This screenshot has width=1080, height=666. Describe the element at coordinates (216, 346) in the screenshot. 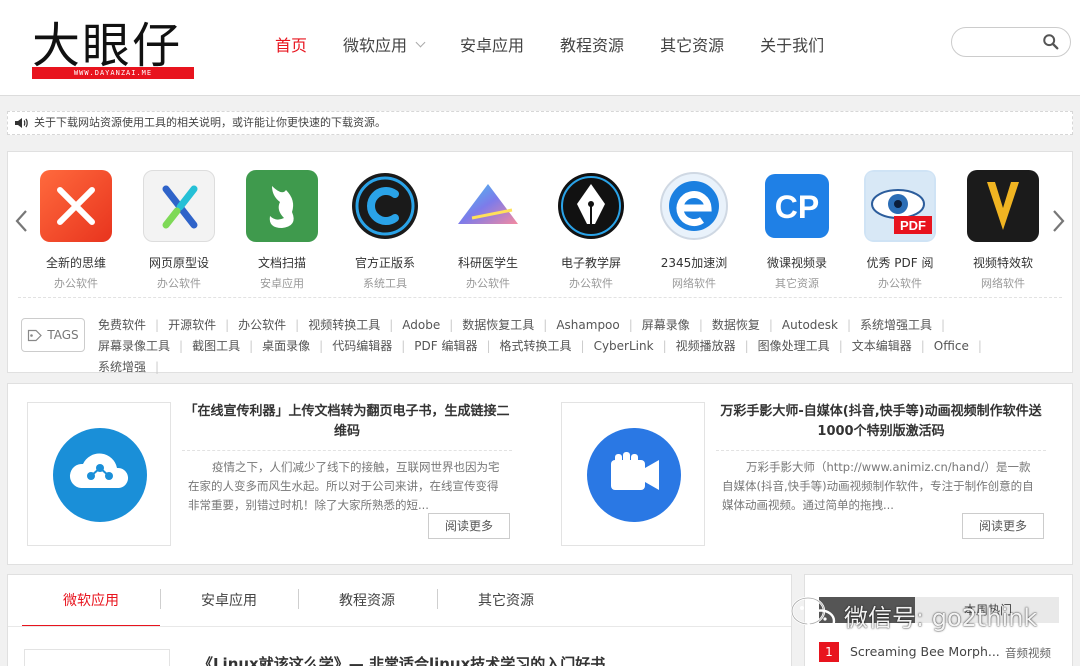

I see `tag-link: 截图工具` at that location.